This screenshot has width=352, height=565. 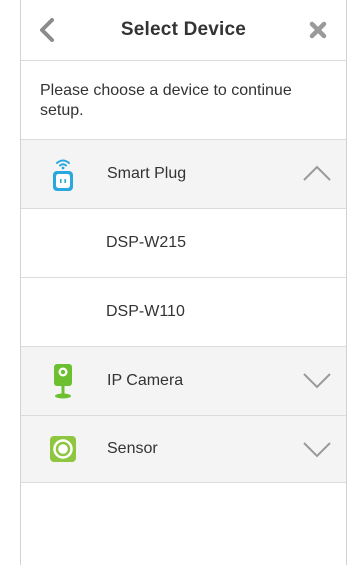 I want to click on page-title: Select Device, so click(x=183, y=29).